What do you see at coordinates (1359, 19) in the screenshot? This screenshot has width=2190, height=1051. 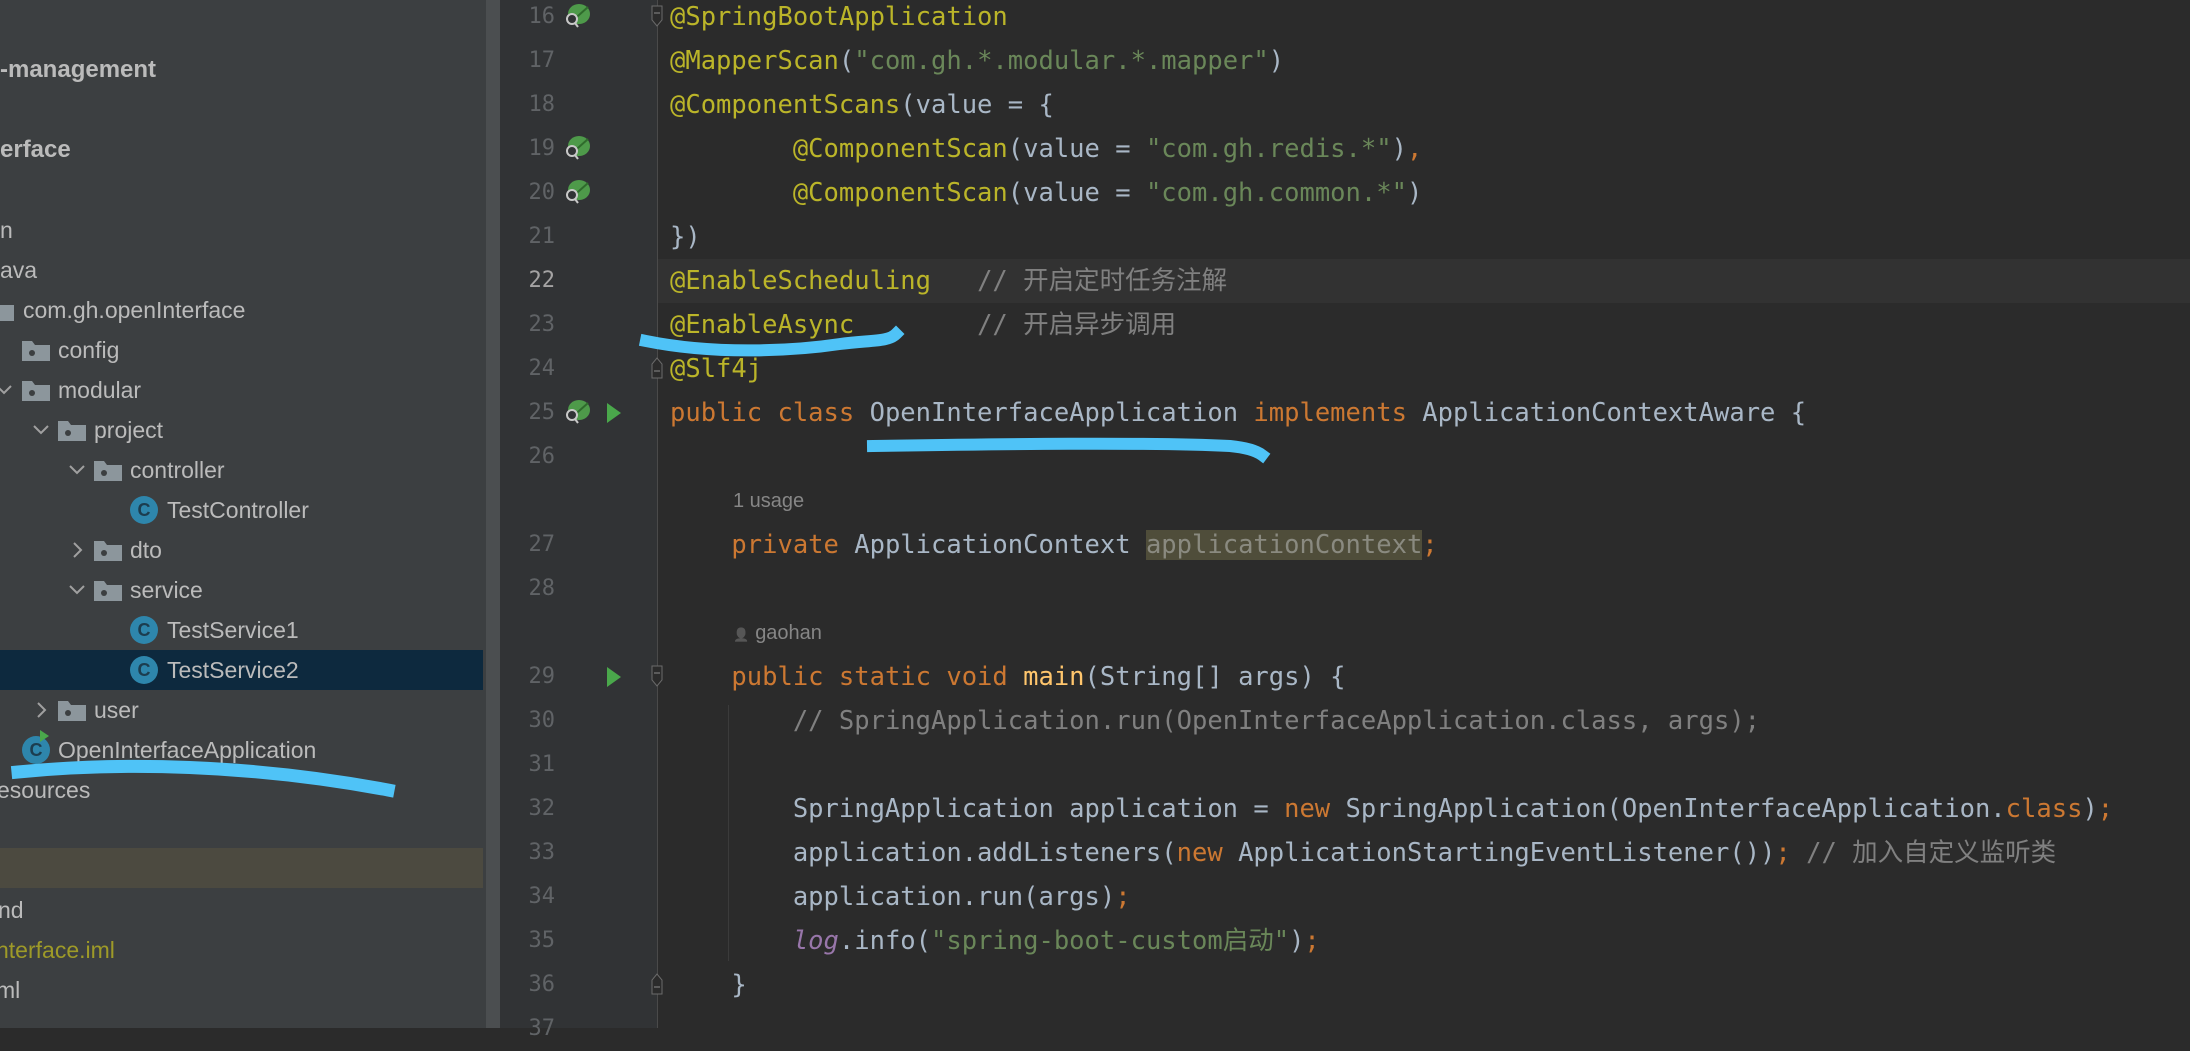 I see `code-line: 16 @SpringBootApplication` at bounding box center [1359, 19].